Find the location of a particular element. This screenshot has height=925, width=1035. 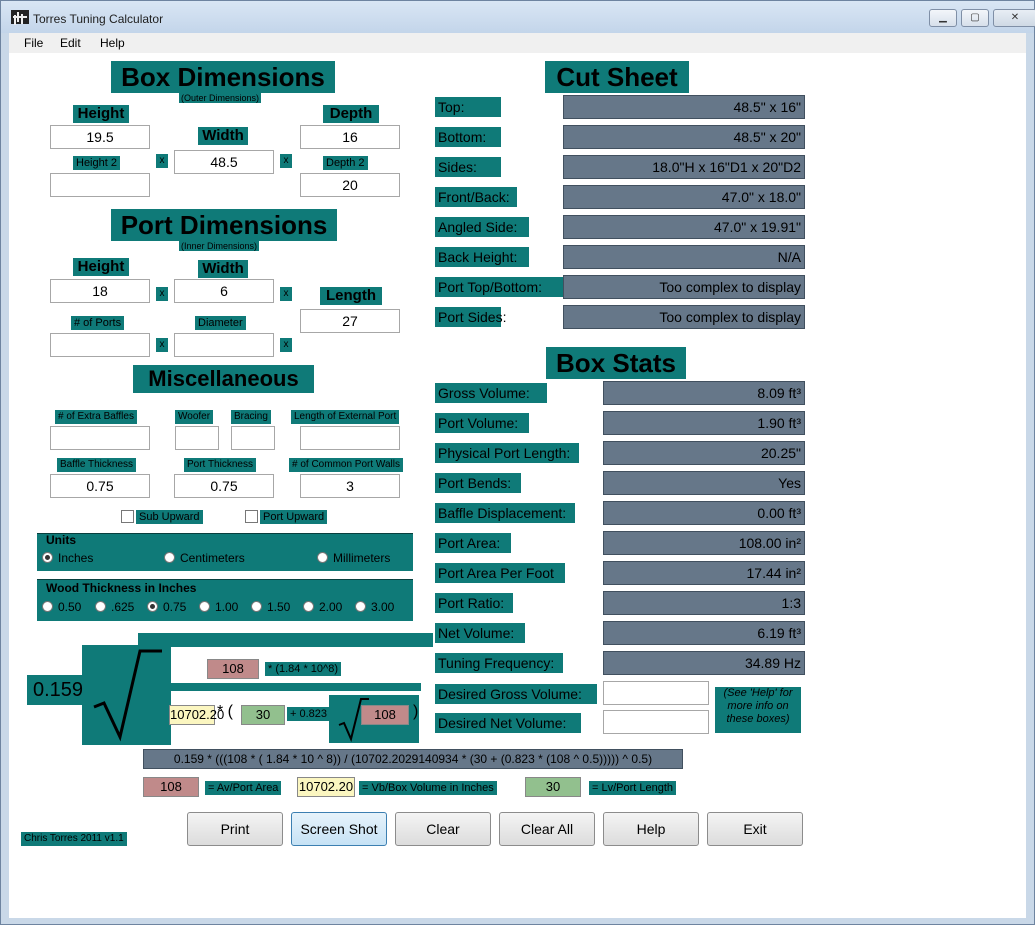

maximize-button: ▢ is located at coordinates (975, 18).